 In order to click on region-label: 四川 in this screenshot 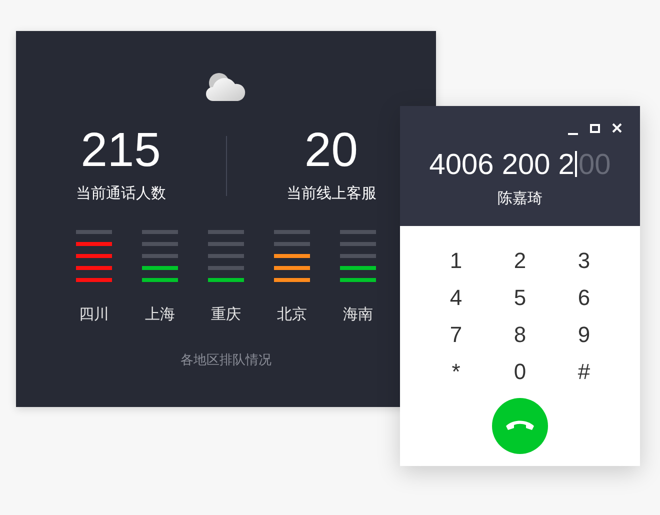, I will do `click(94, 314)`.